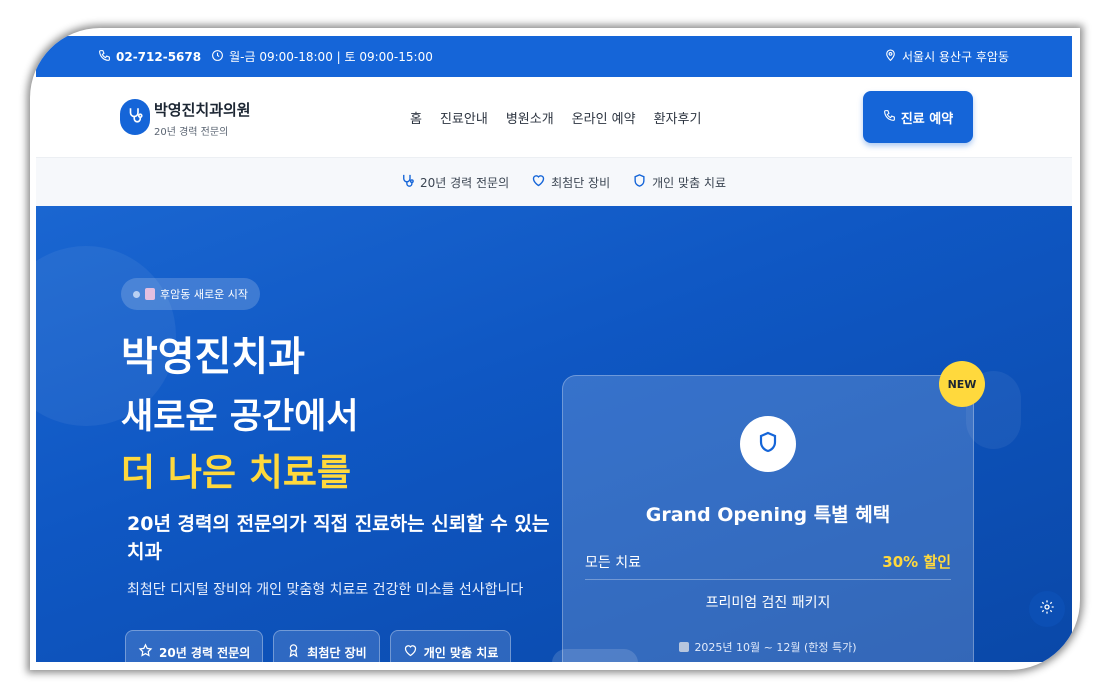 The height and width of the screenshot is (698, 1107). I want to click on award-icon, so click(293, 652).